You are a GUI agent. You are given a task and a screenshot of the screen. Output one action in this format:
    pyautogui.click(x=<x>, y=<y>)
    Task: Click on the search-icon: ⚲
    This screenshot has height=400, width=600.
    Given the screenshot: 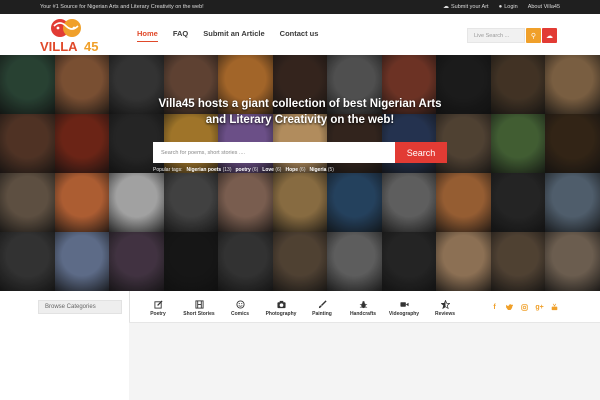 What is the action you would take?
    pyautogui.click(x=533, y=36)
    